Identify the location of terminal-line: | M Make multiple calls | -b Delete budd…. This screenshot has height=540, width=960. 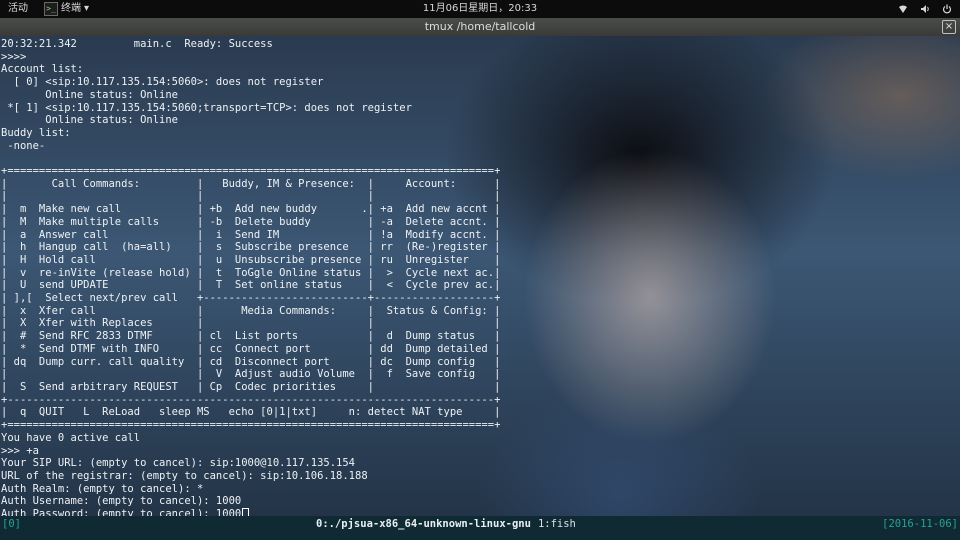
(251, 221).